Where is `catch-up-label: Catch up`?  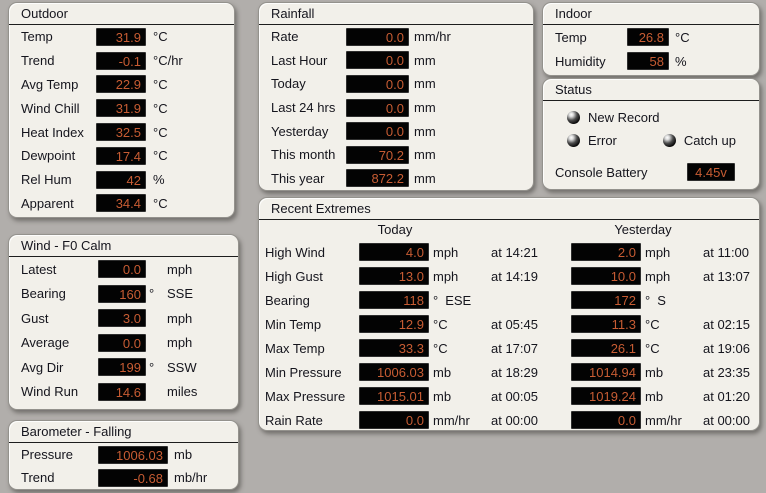 catch-up-label: Catch up is located at coordinates (709, 140).